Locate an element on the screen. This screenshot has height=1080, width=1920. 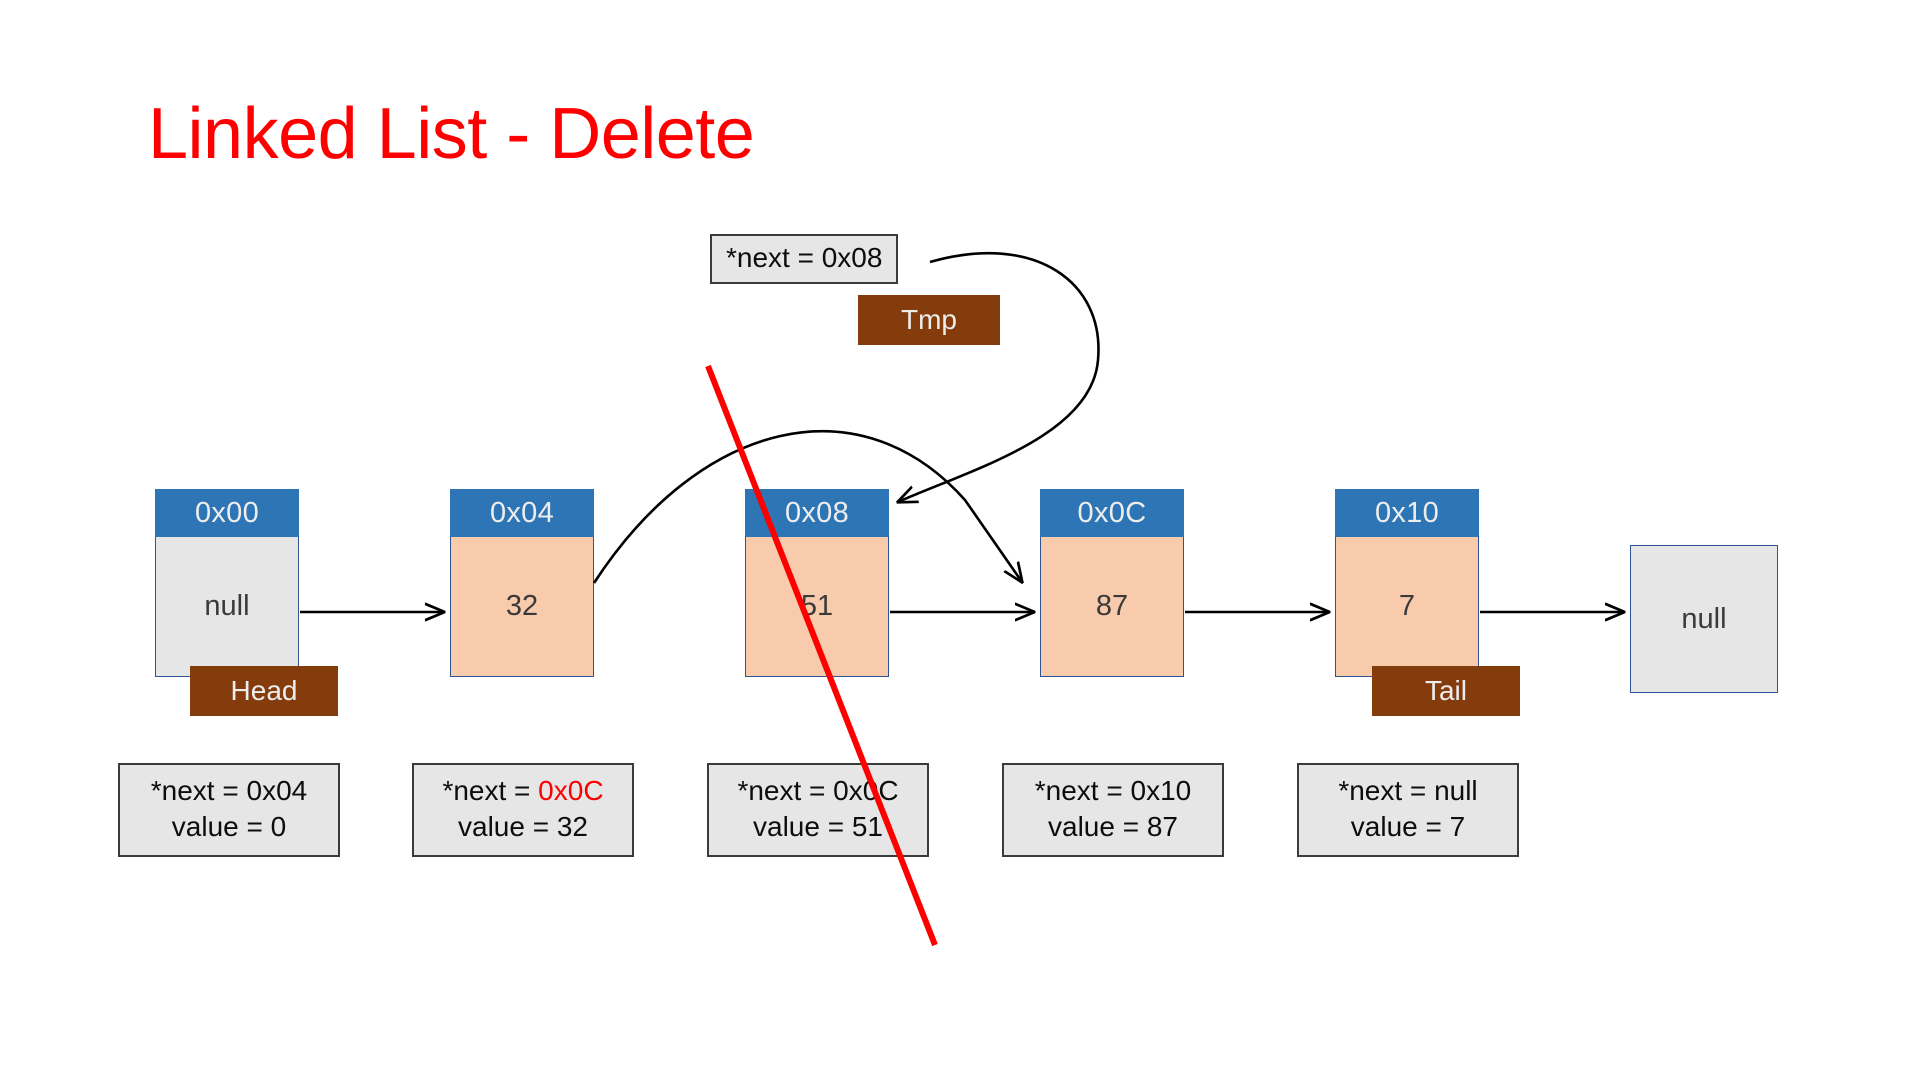
node-0x10: 0x10 7 is located at coordinates (1407, 583).